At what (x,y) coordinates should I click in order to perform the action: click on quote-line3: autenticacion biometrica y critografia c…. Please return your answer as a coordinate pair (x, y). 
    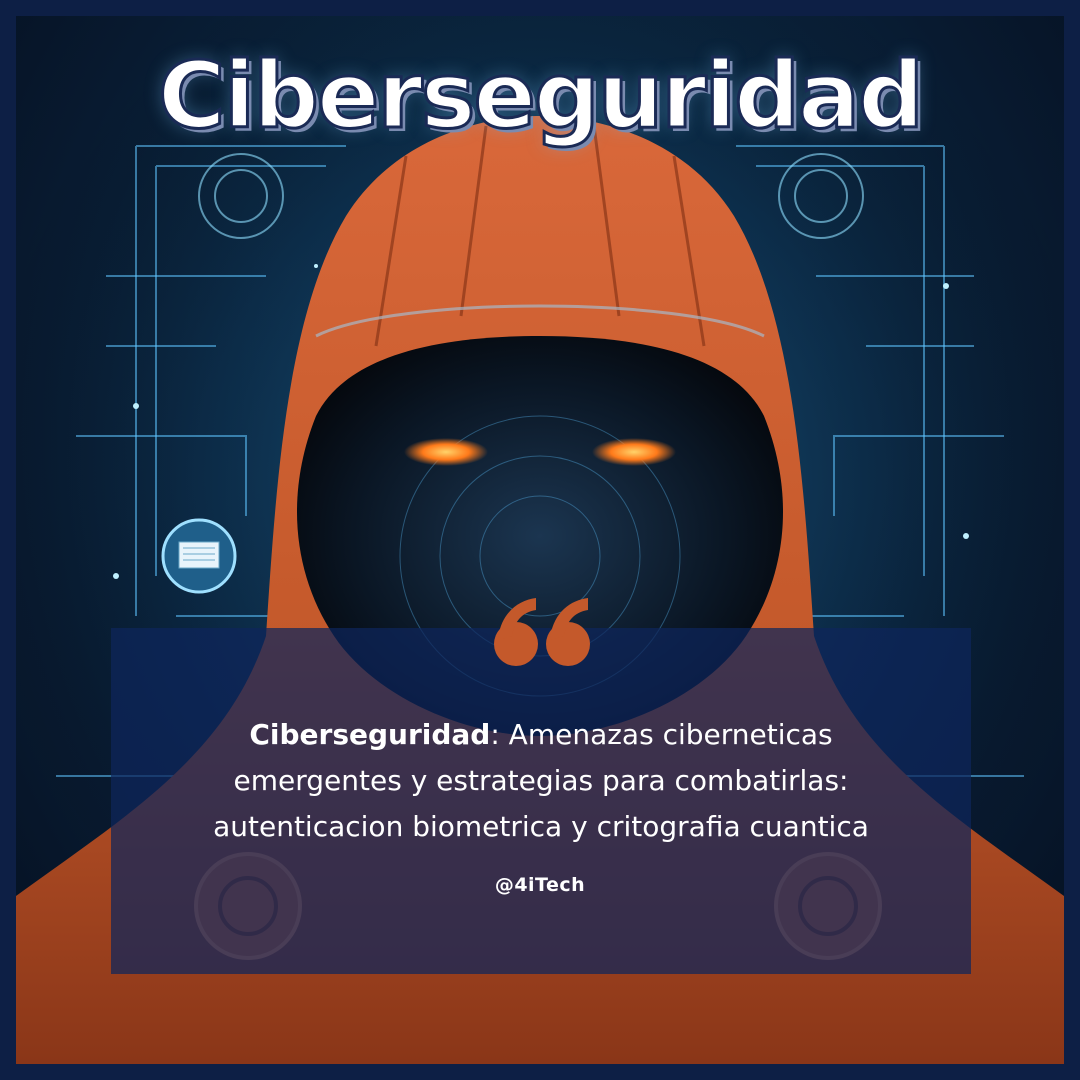
    Looking at the image, I should click on (541, 826).